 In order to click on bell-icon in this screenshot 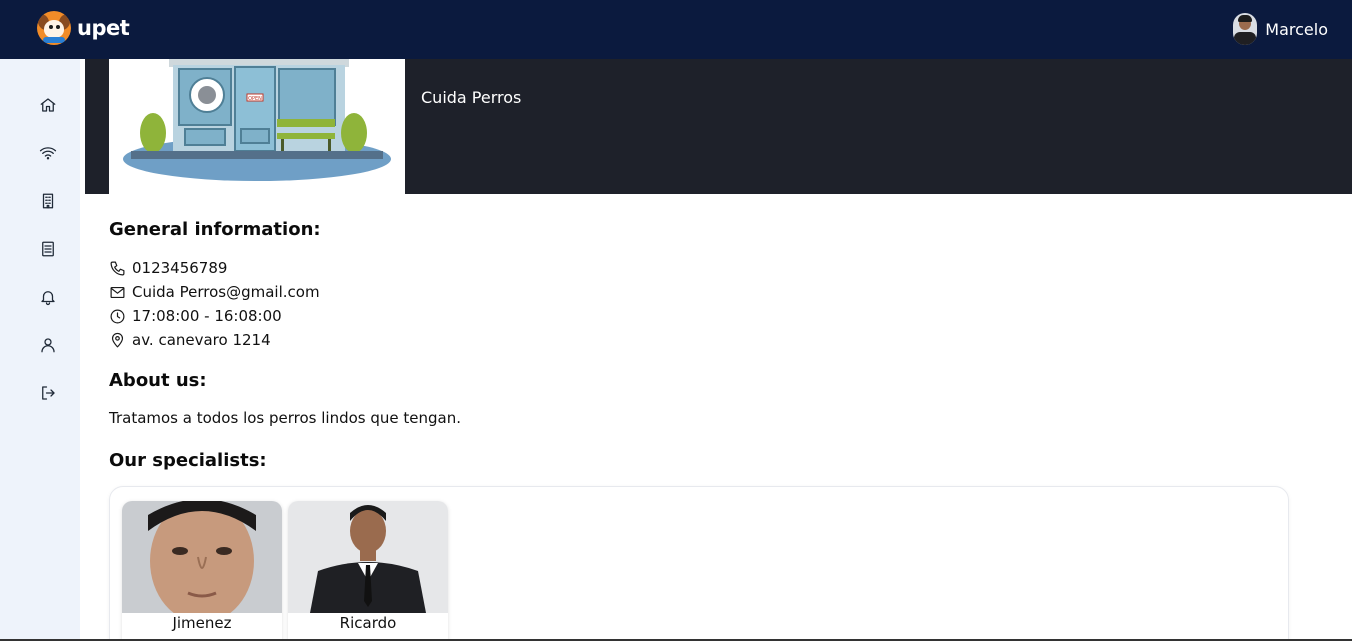, I will do `click(48, 298)`.